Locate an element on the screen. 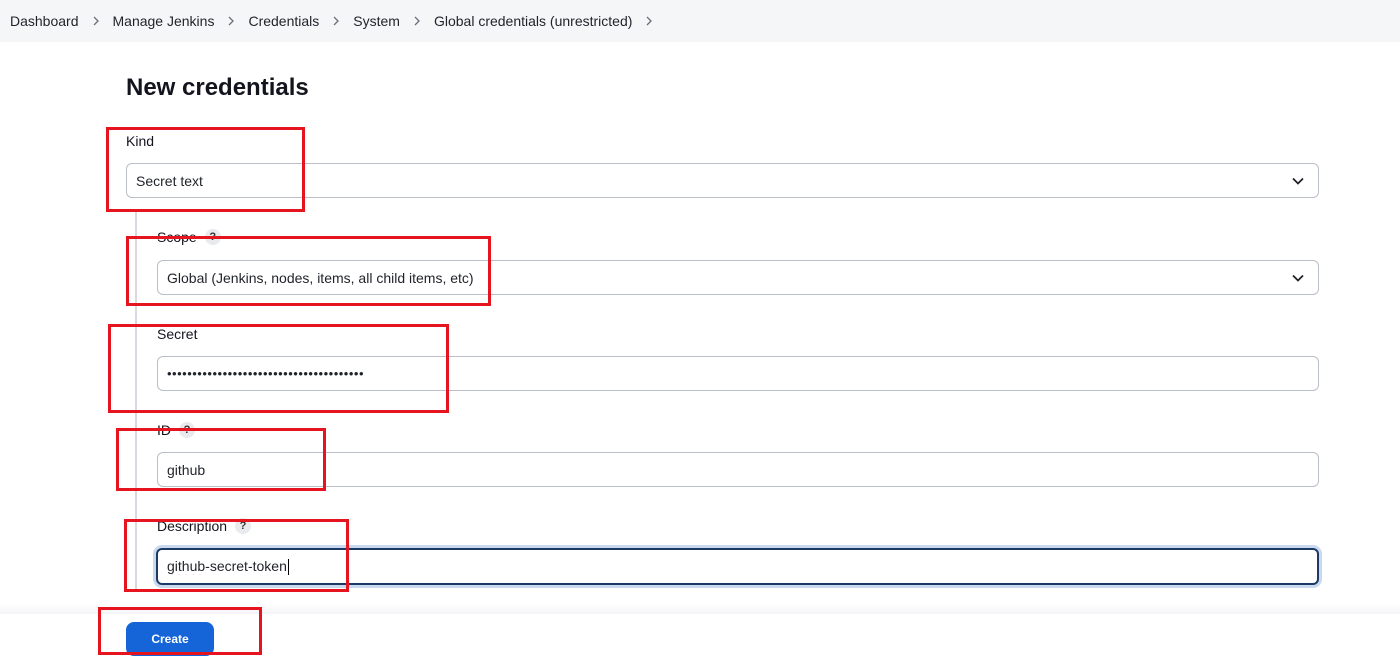 The image size is (1400, 662). id-label: ID ? is located at coordinates (176, 430).